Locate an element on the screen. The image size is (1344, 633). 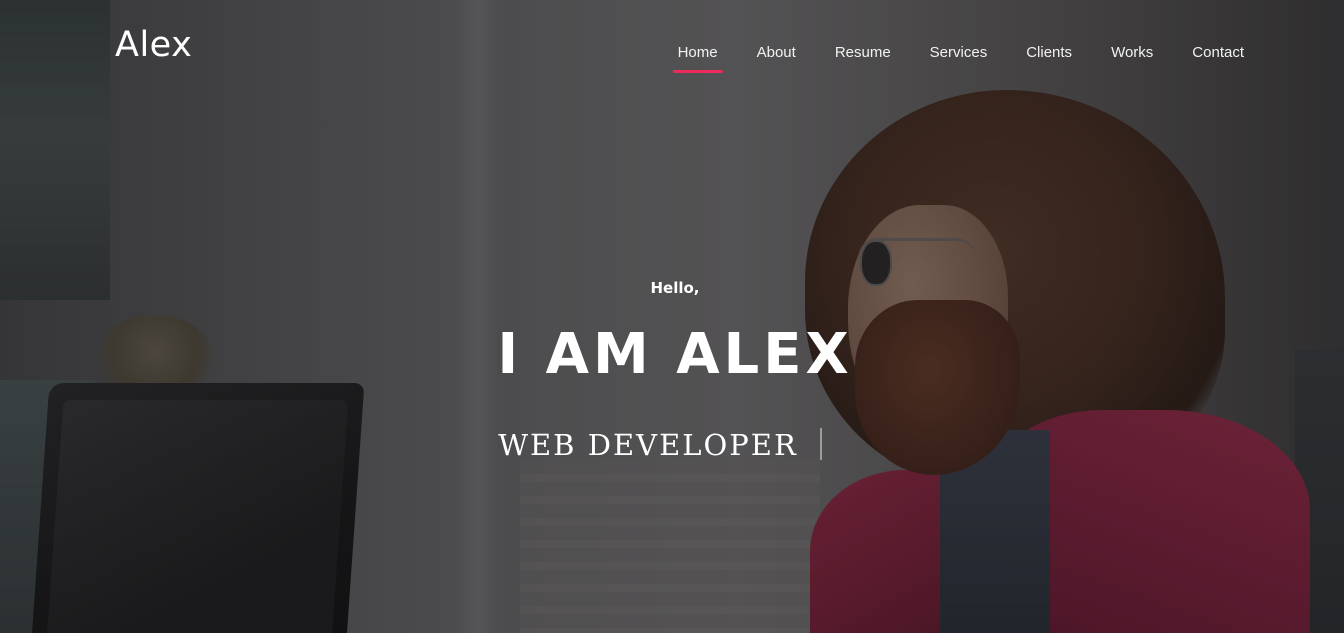
nav-item-home: Home is located at coordinates (697, 58).